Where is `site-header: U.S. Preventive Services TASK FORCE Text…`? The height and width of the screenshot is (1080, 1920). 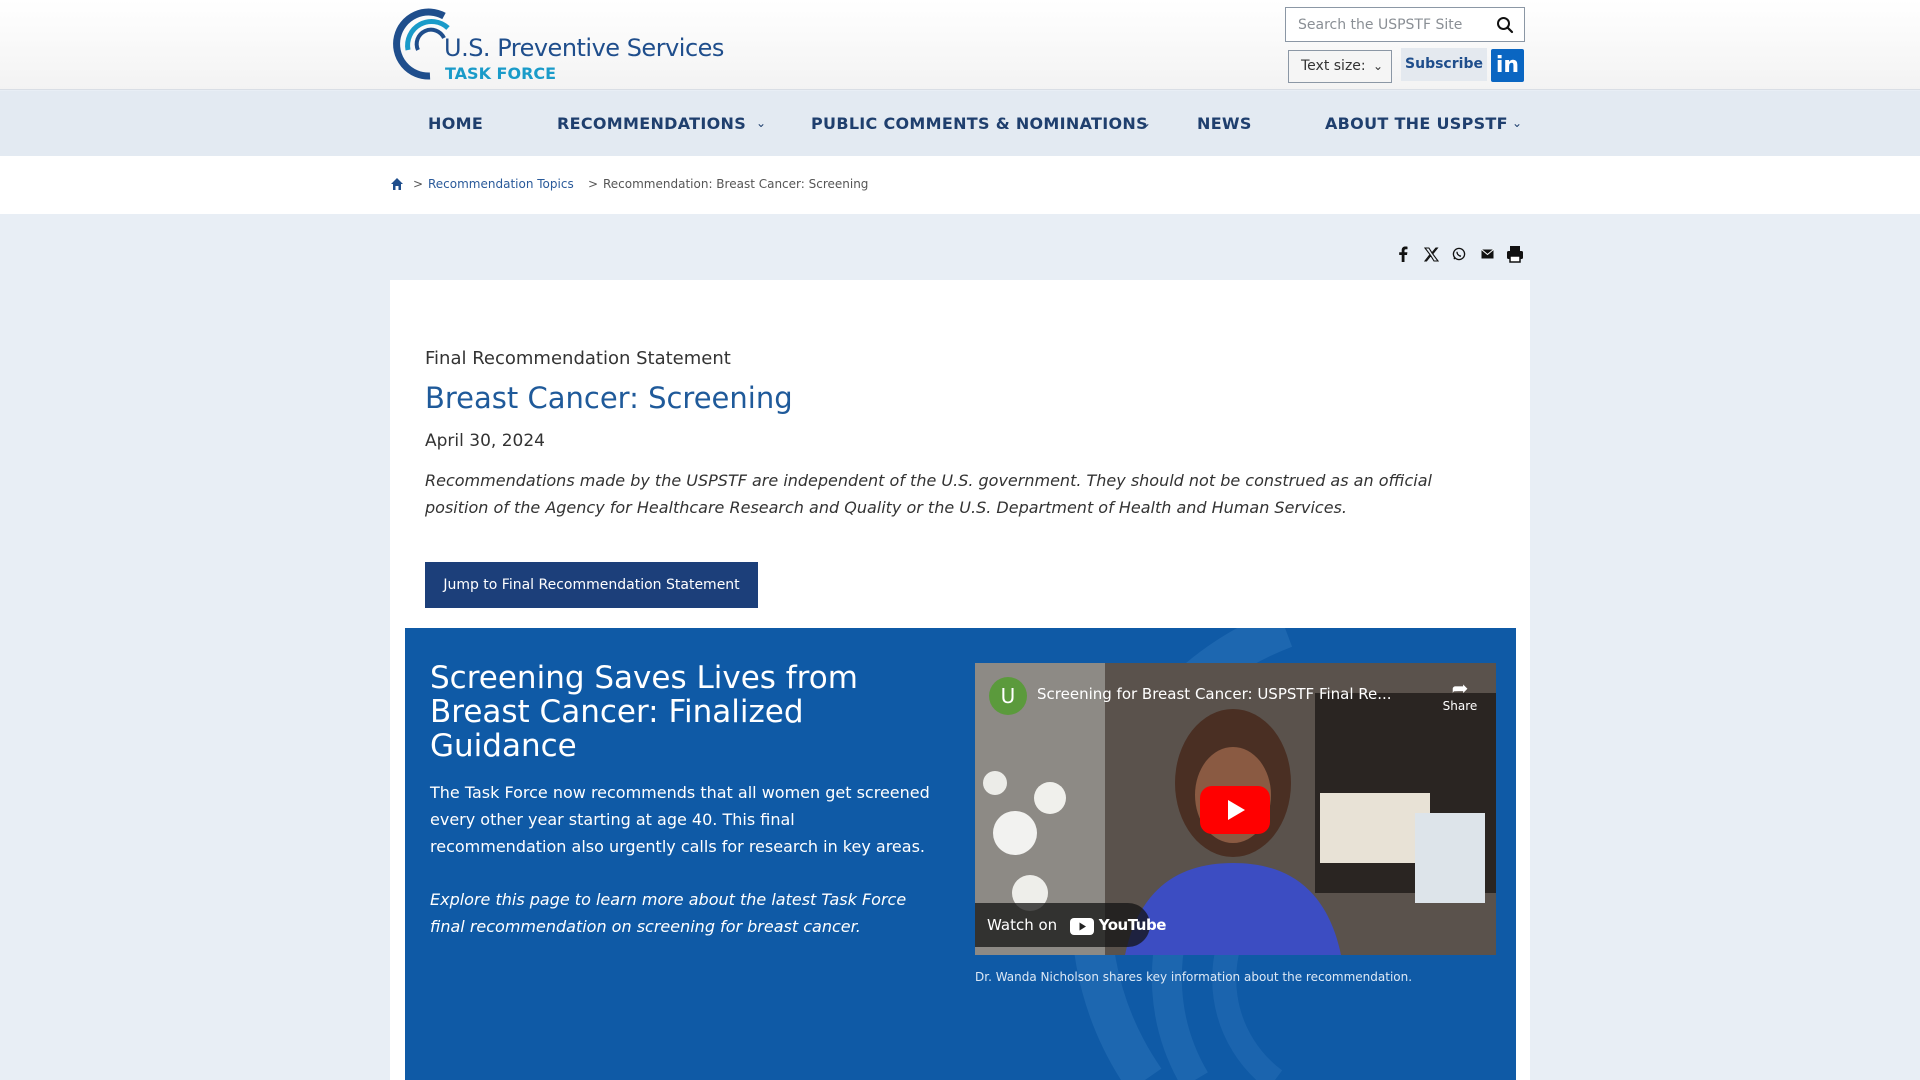 site-header: U.S. Preventive Services TASK FORCE Text… is located at coordinates (960, 45).